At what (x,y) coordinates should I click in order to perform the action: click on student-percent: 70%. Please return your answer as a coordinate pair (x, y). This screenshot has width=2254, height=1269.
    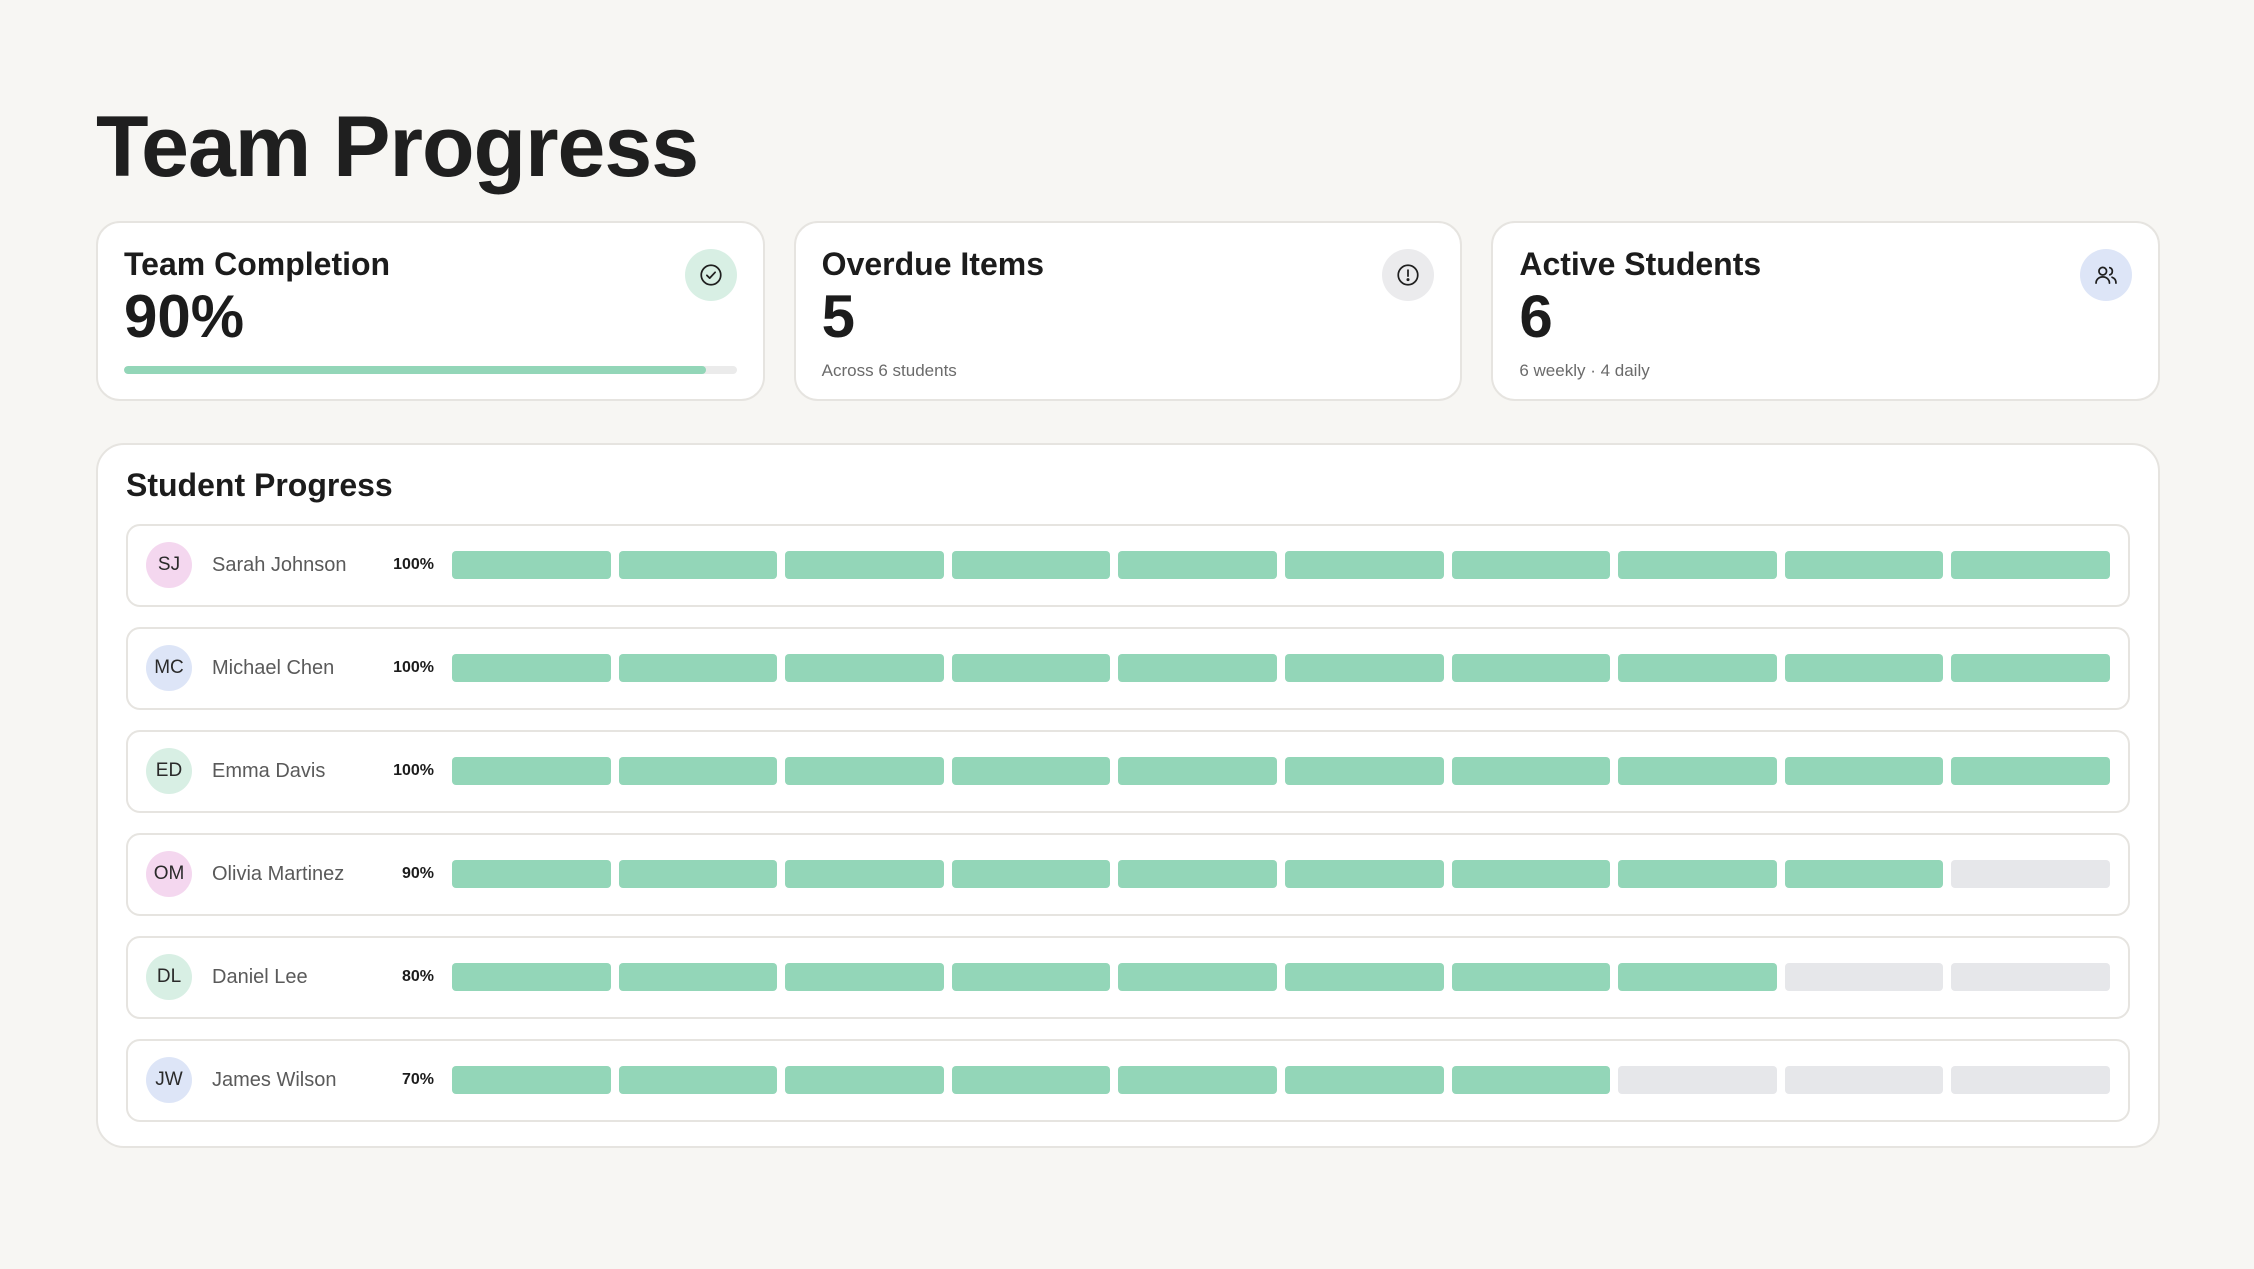
    Looking at the image, I should click on (417, 1080).